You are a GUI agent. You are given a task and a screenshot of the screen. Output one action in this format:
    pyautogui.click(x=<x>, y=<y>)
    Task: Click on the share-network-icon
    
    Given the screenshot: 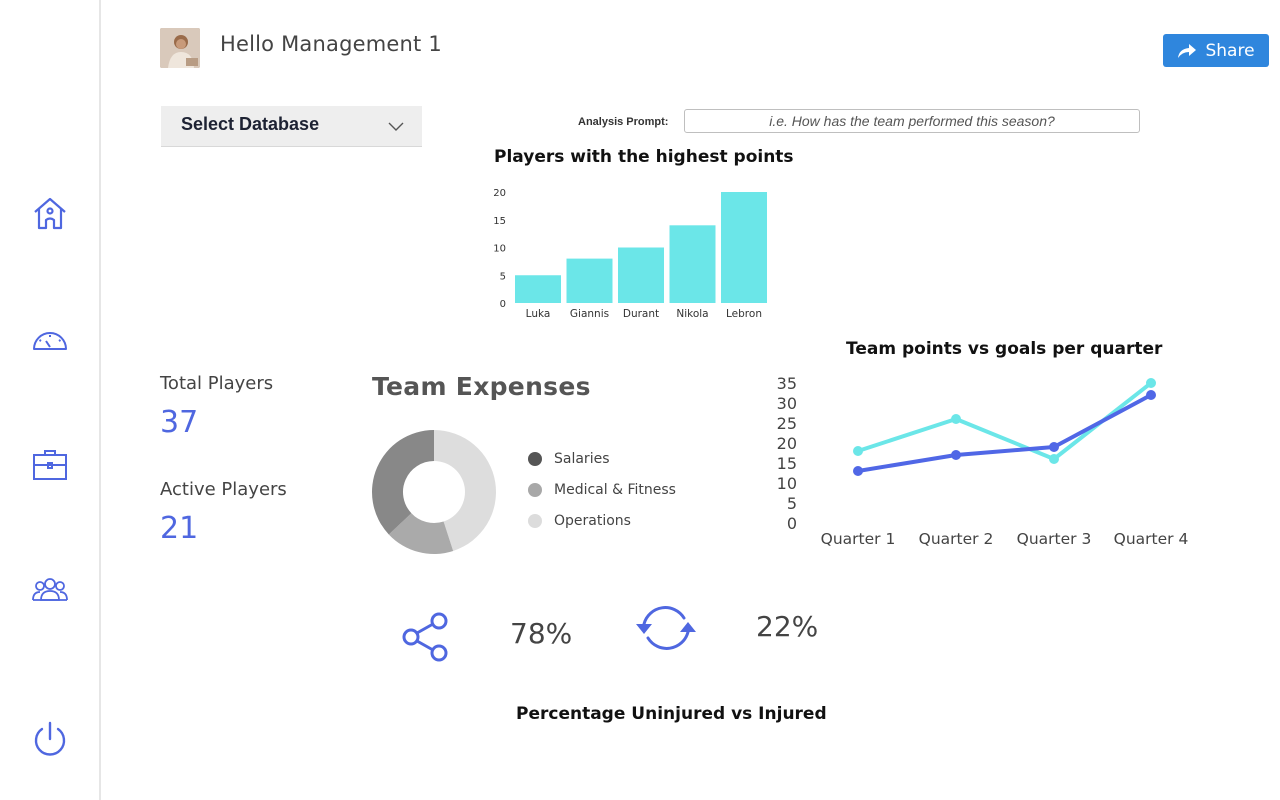 What is the action you would take?
    pyautogui.click(x=425, y=637)
    